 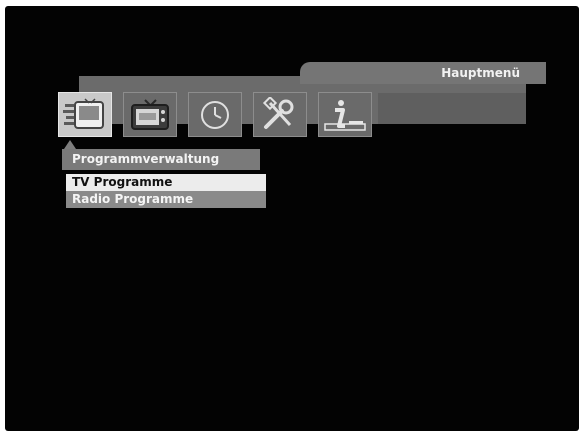 I want to click on clock-icon, so click(x=215, y=114).